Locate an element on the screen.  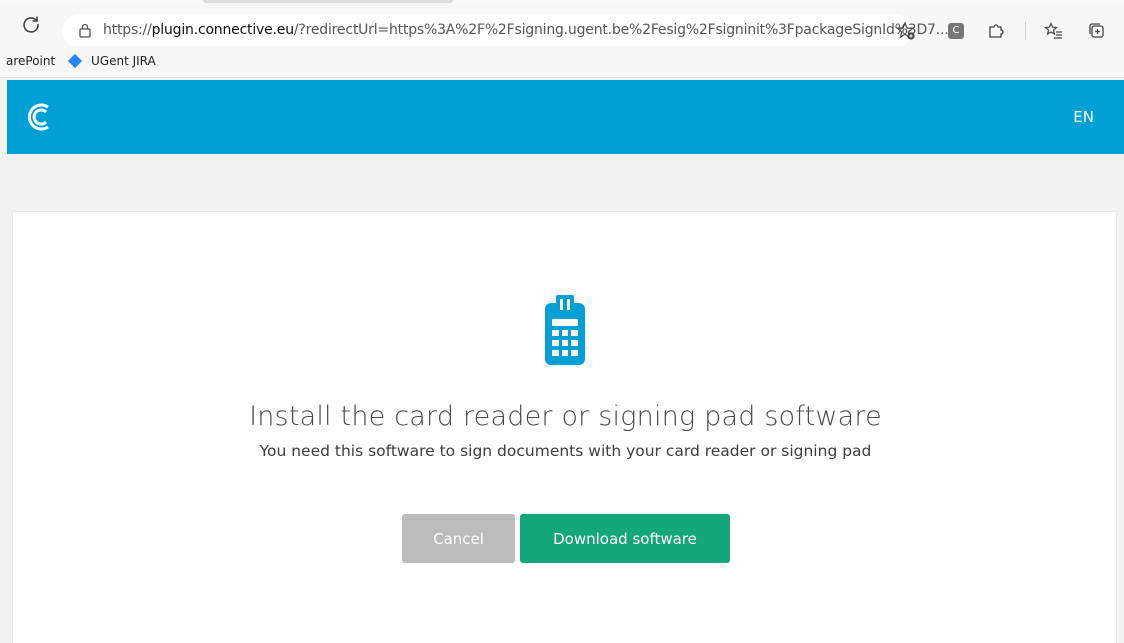
reload-icon is located at coordinates (31, 24).